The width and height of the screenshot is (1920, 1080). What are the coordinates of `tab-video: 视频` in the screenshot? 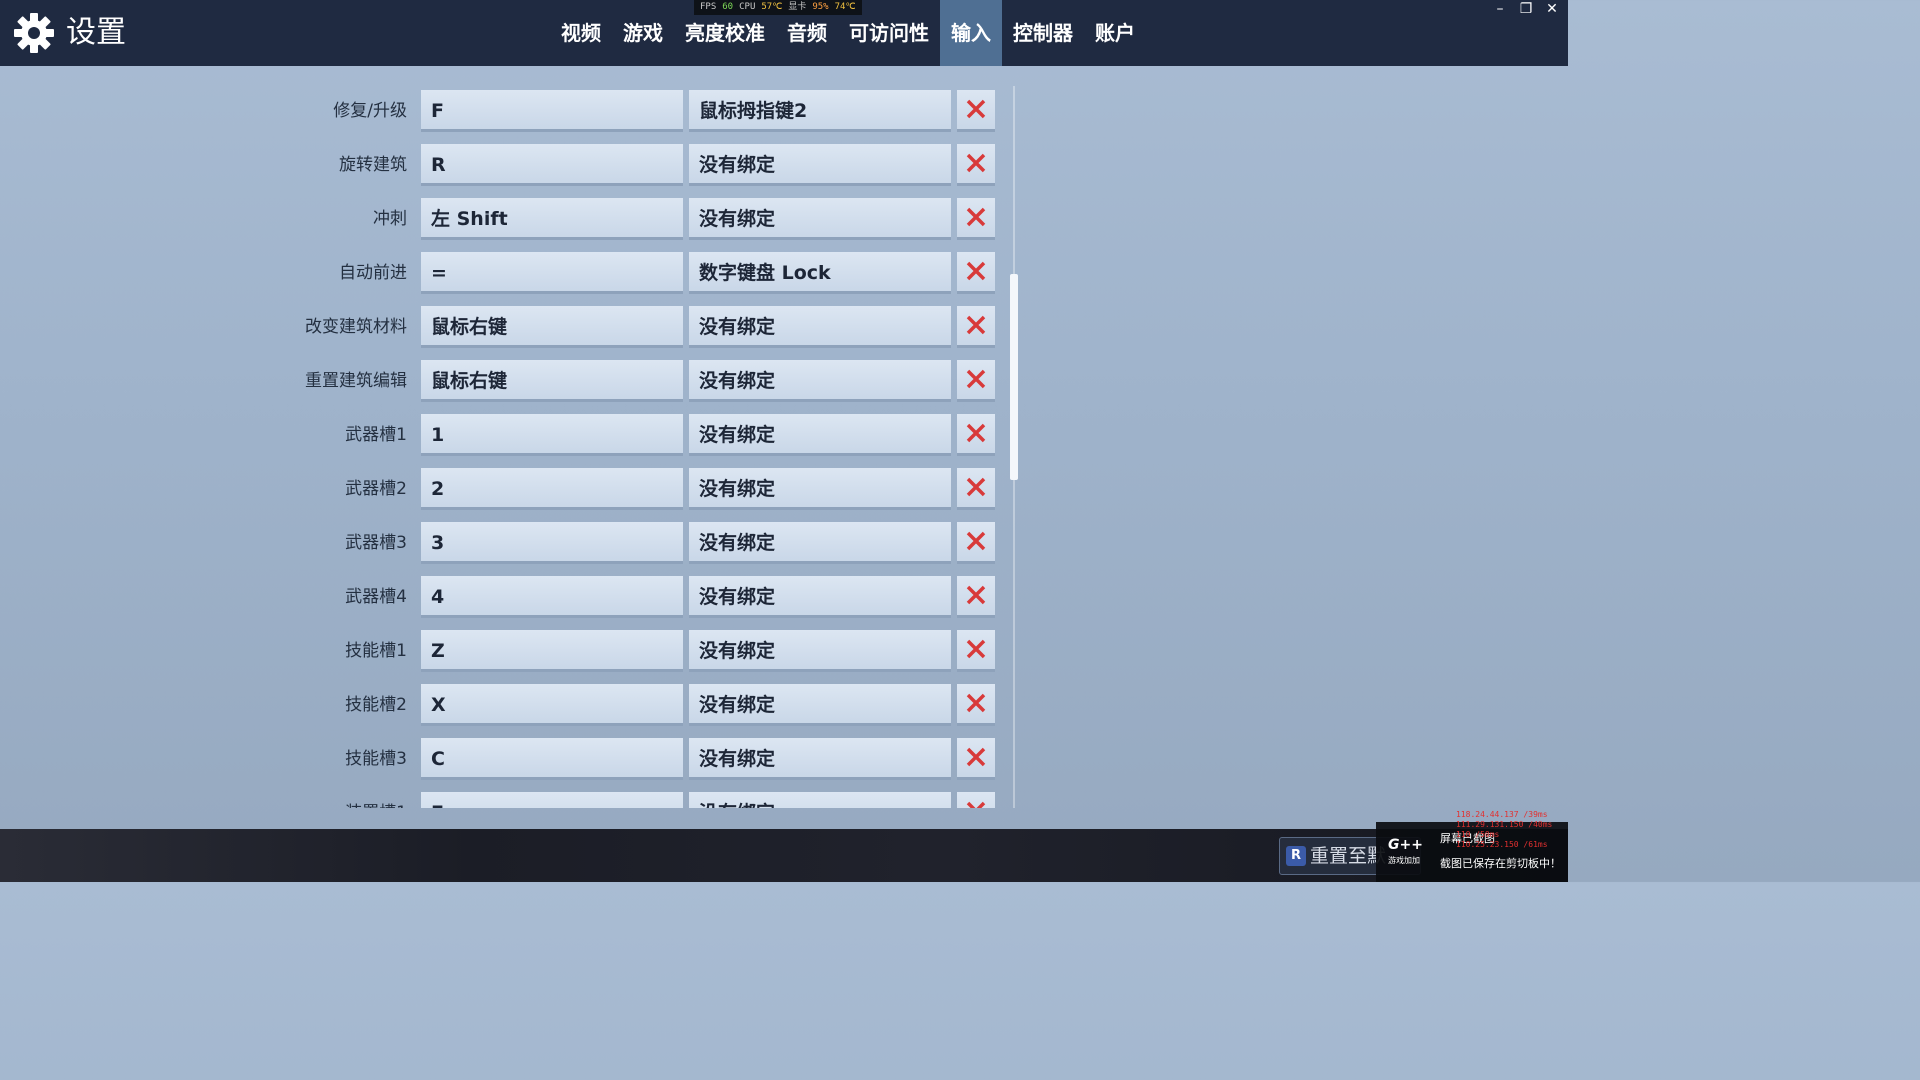 It's located at (581, 33).